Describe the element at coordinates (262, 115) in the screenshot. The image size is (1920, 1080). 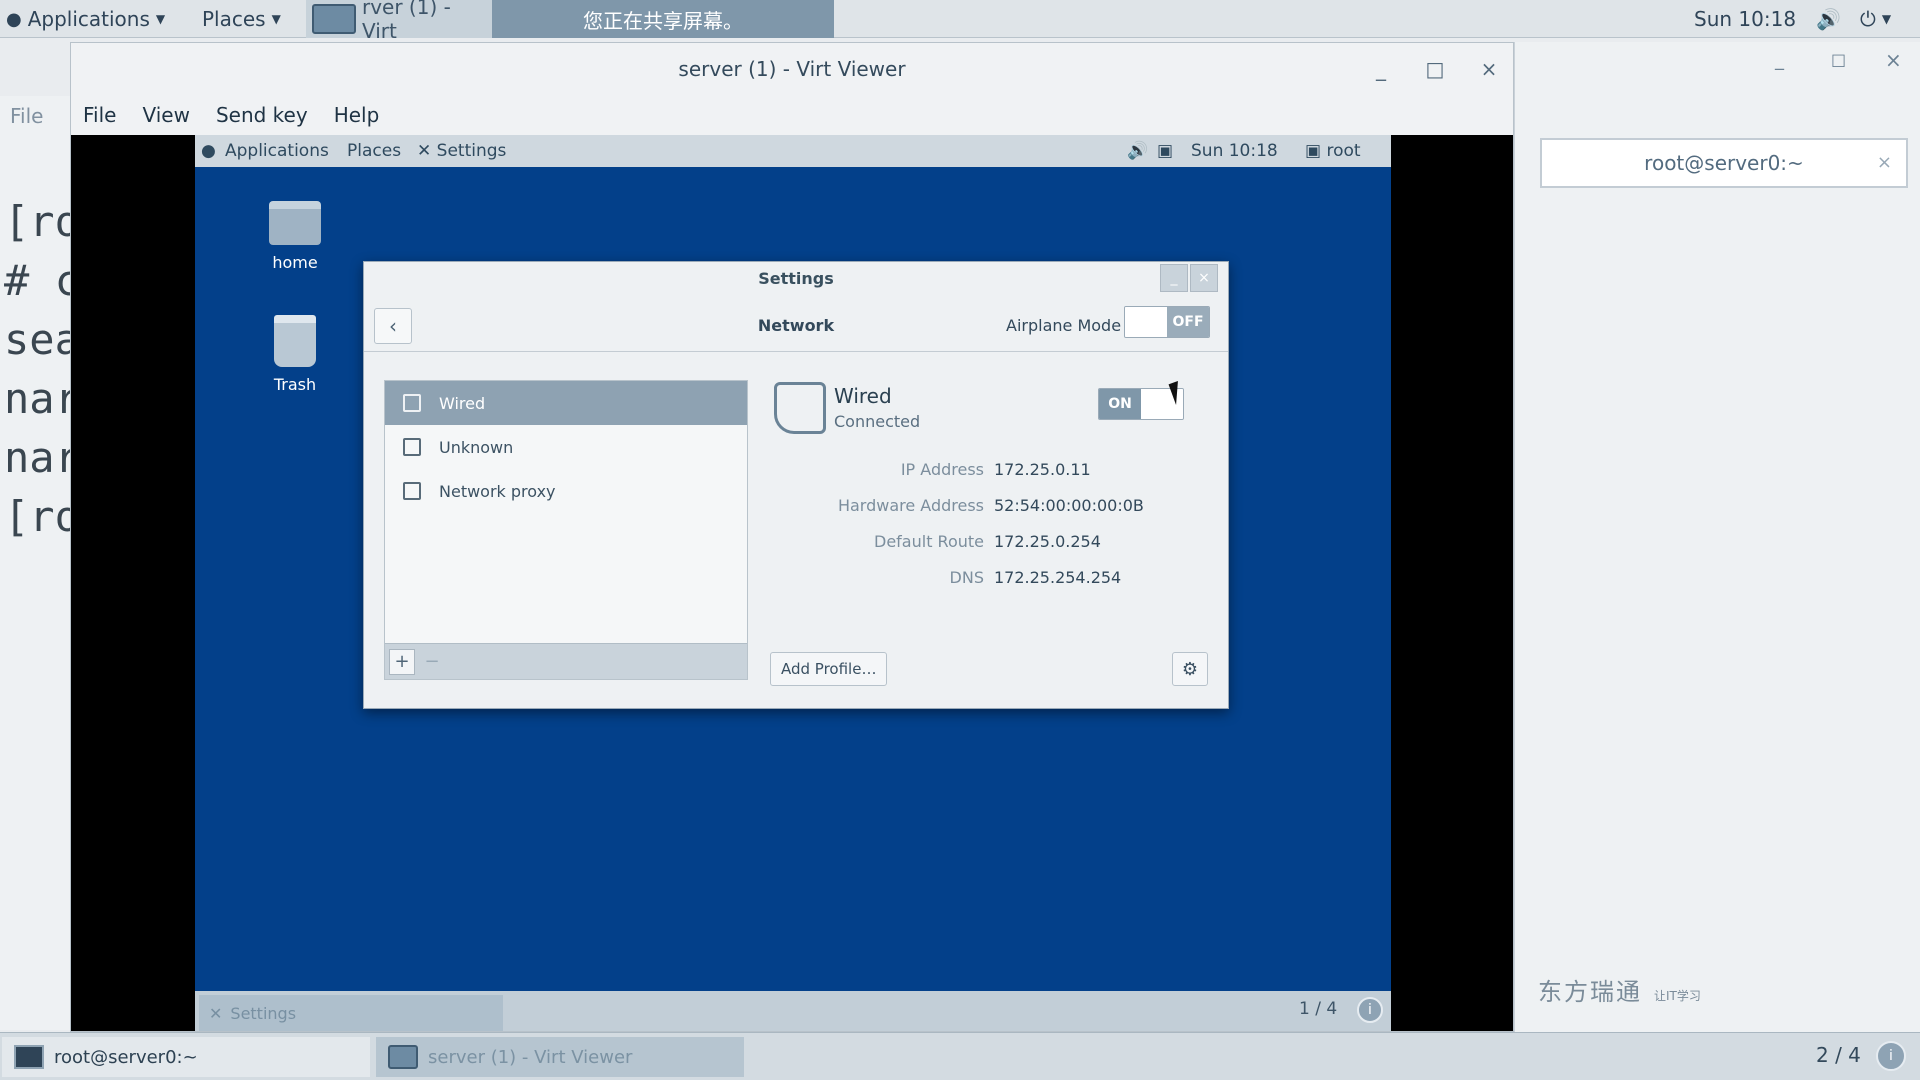
I see `menu-send-key: Send key` at that location.